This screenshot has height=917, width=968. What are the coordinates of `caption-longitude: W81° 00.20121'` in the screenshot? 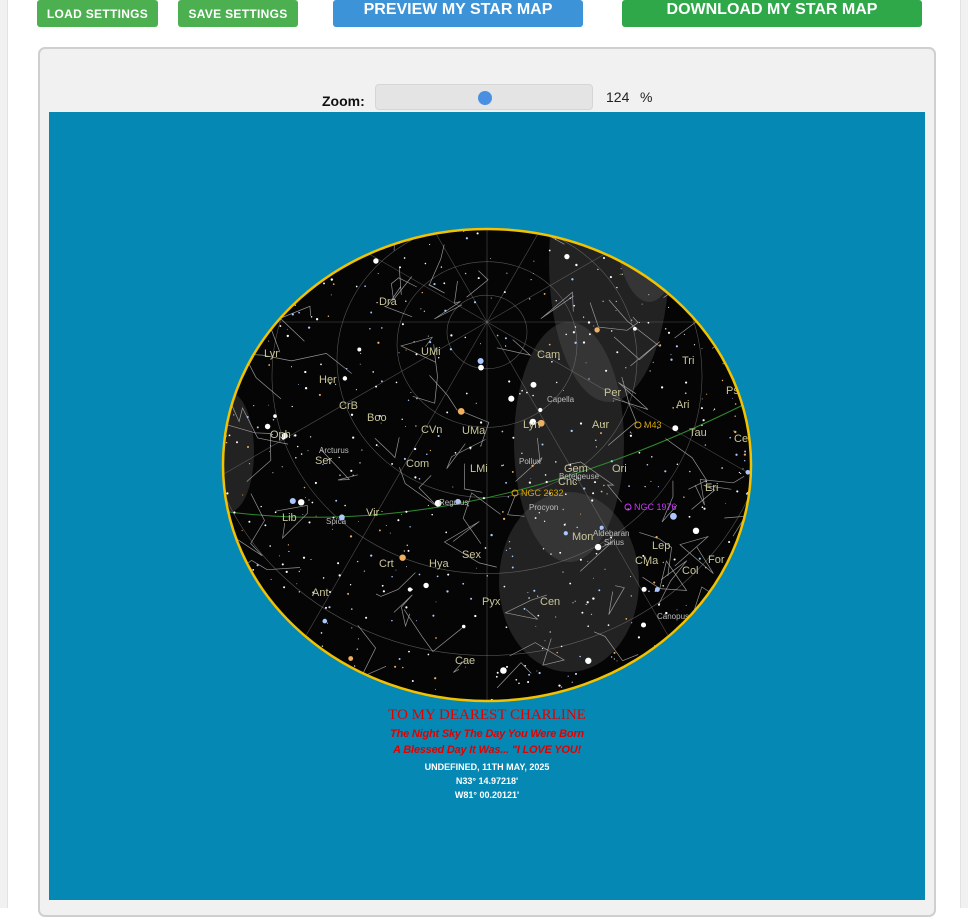 It's located at (487, 795).